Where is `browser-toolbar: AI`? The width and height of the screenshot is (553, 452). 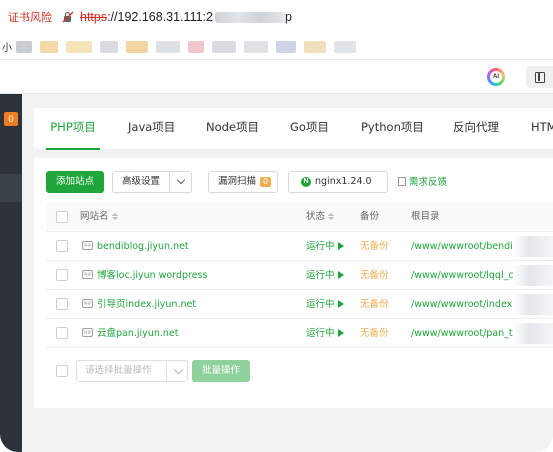
browser-toolbar: AI is located at coordinates (276, 77).